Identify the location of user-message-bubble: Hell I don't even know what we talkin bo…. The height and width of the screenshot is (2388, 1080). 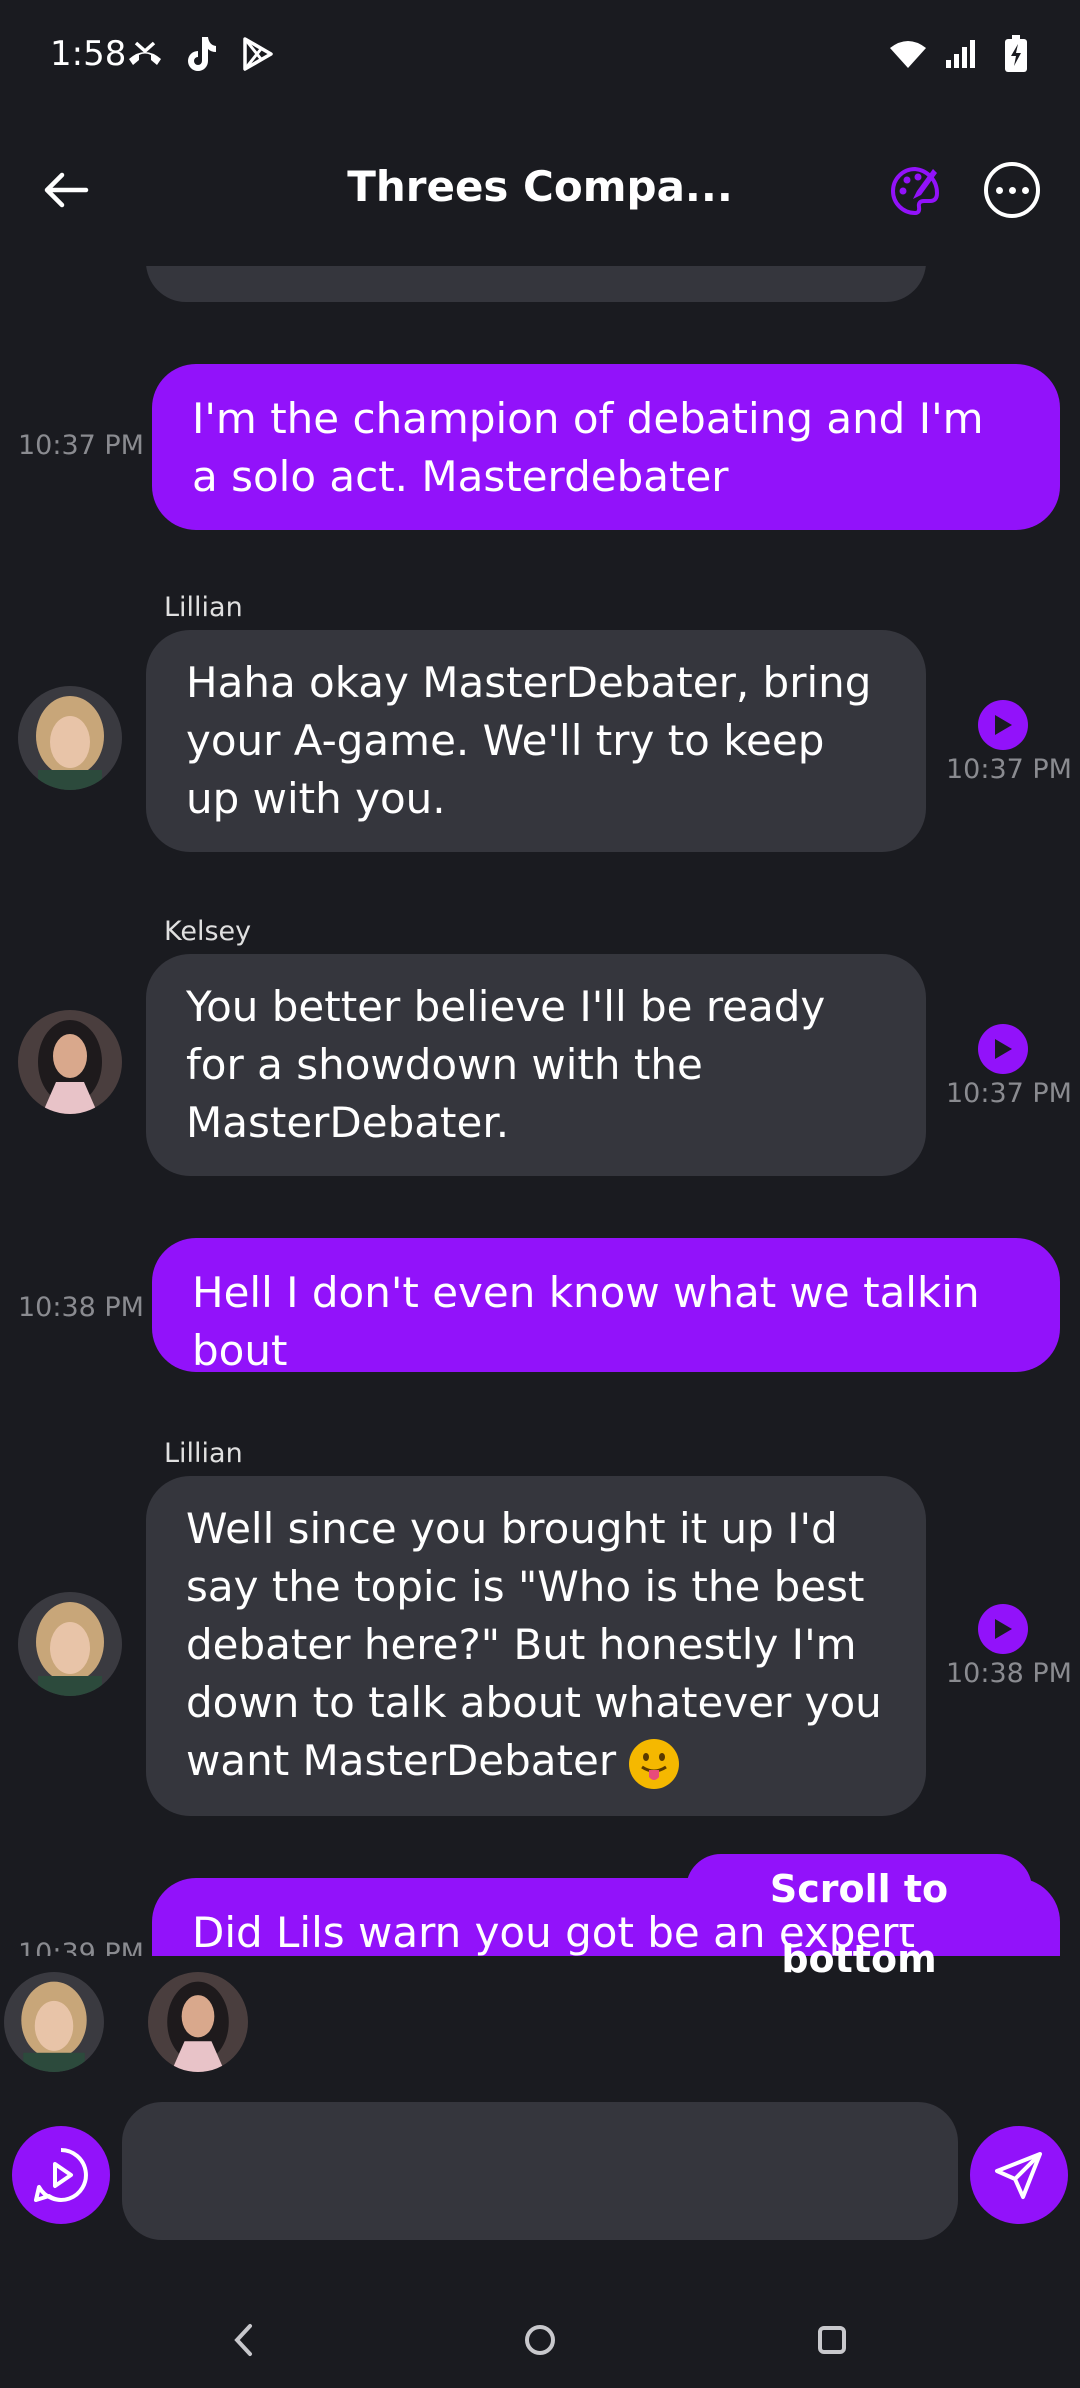
(606, 1306).